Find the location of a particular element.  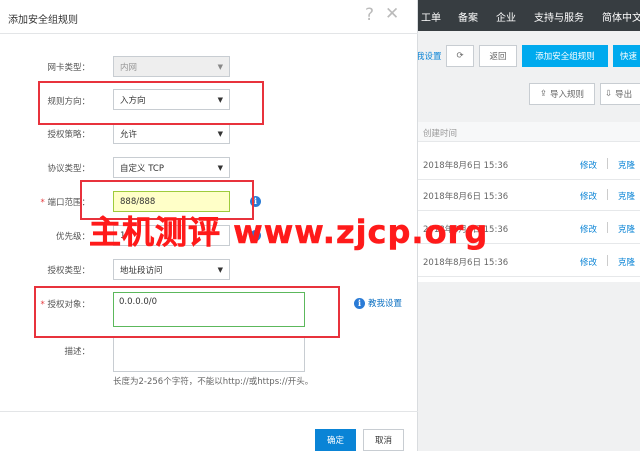

highlight-box-direction is located at coordinates (151, 103).